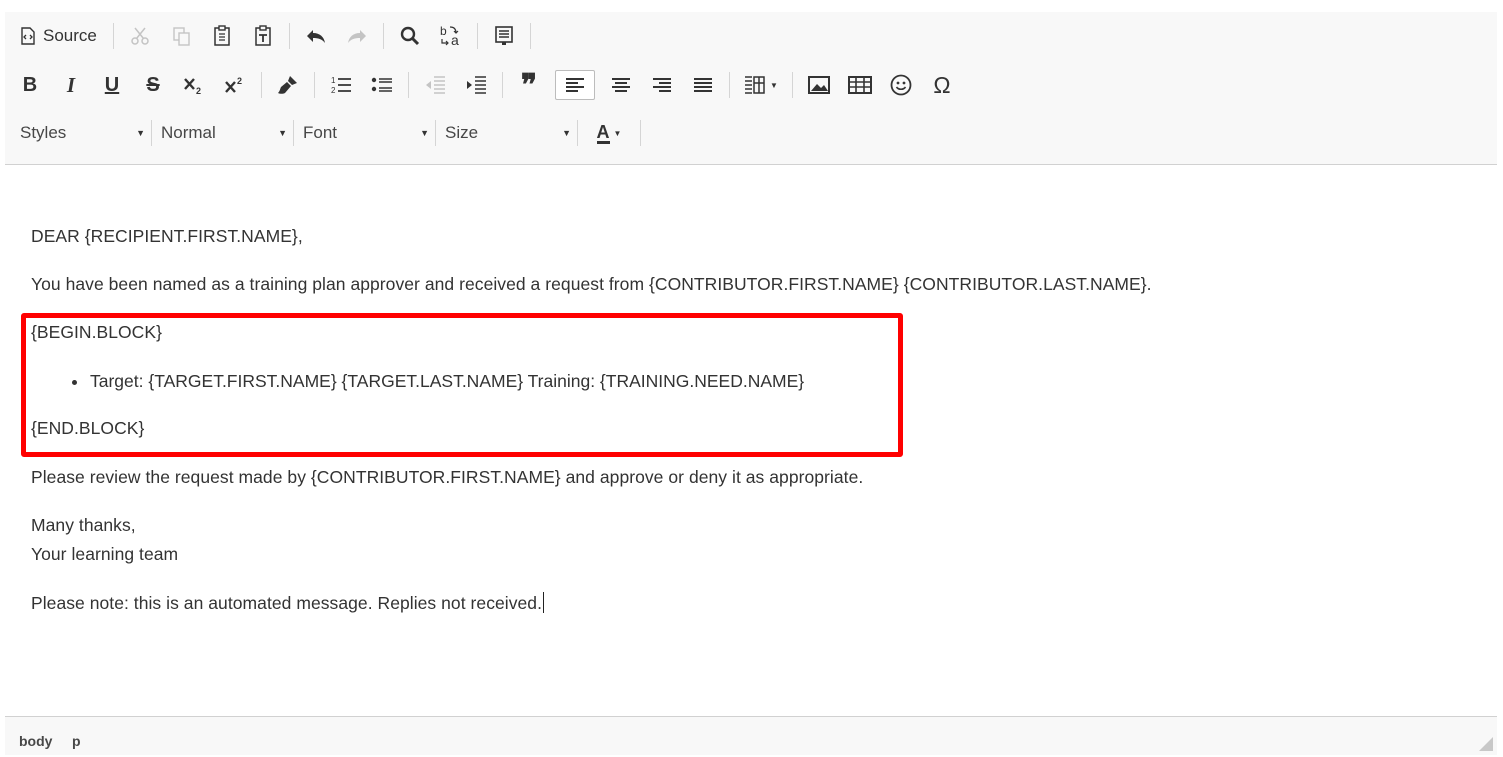  I want to click on underline-button: U, so click(112, 85).